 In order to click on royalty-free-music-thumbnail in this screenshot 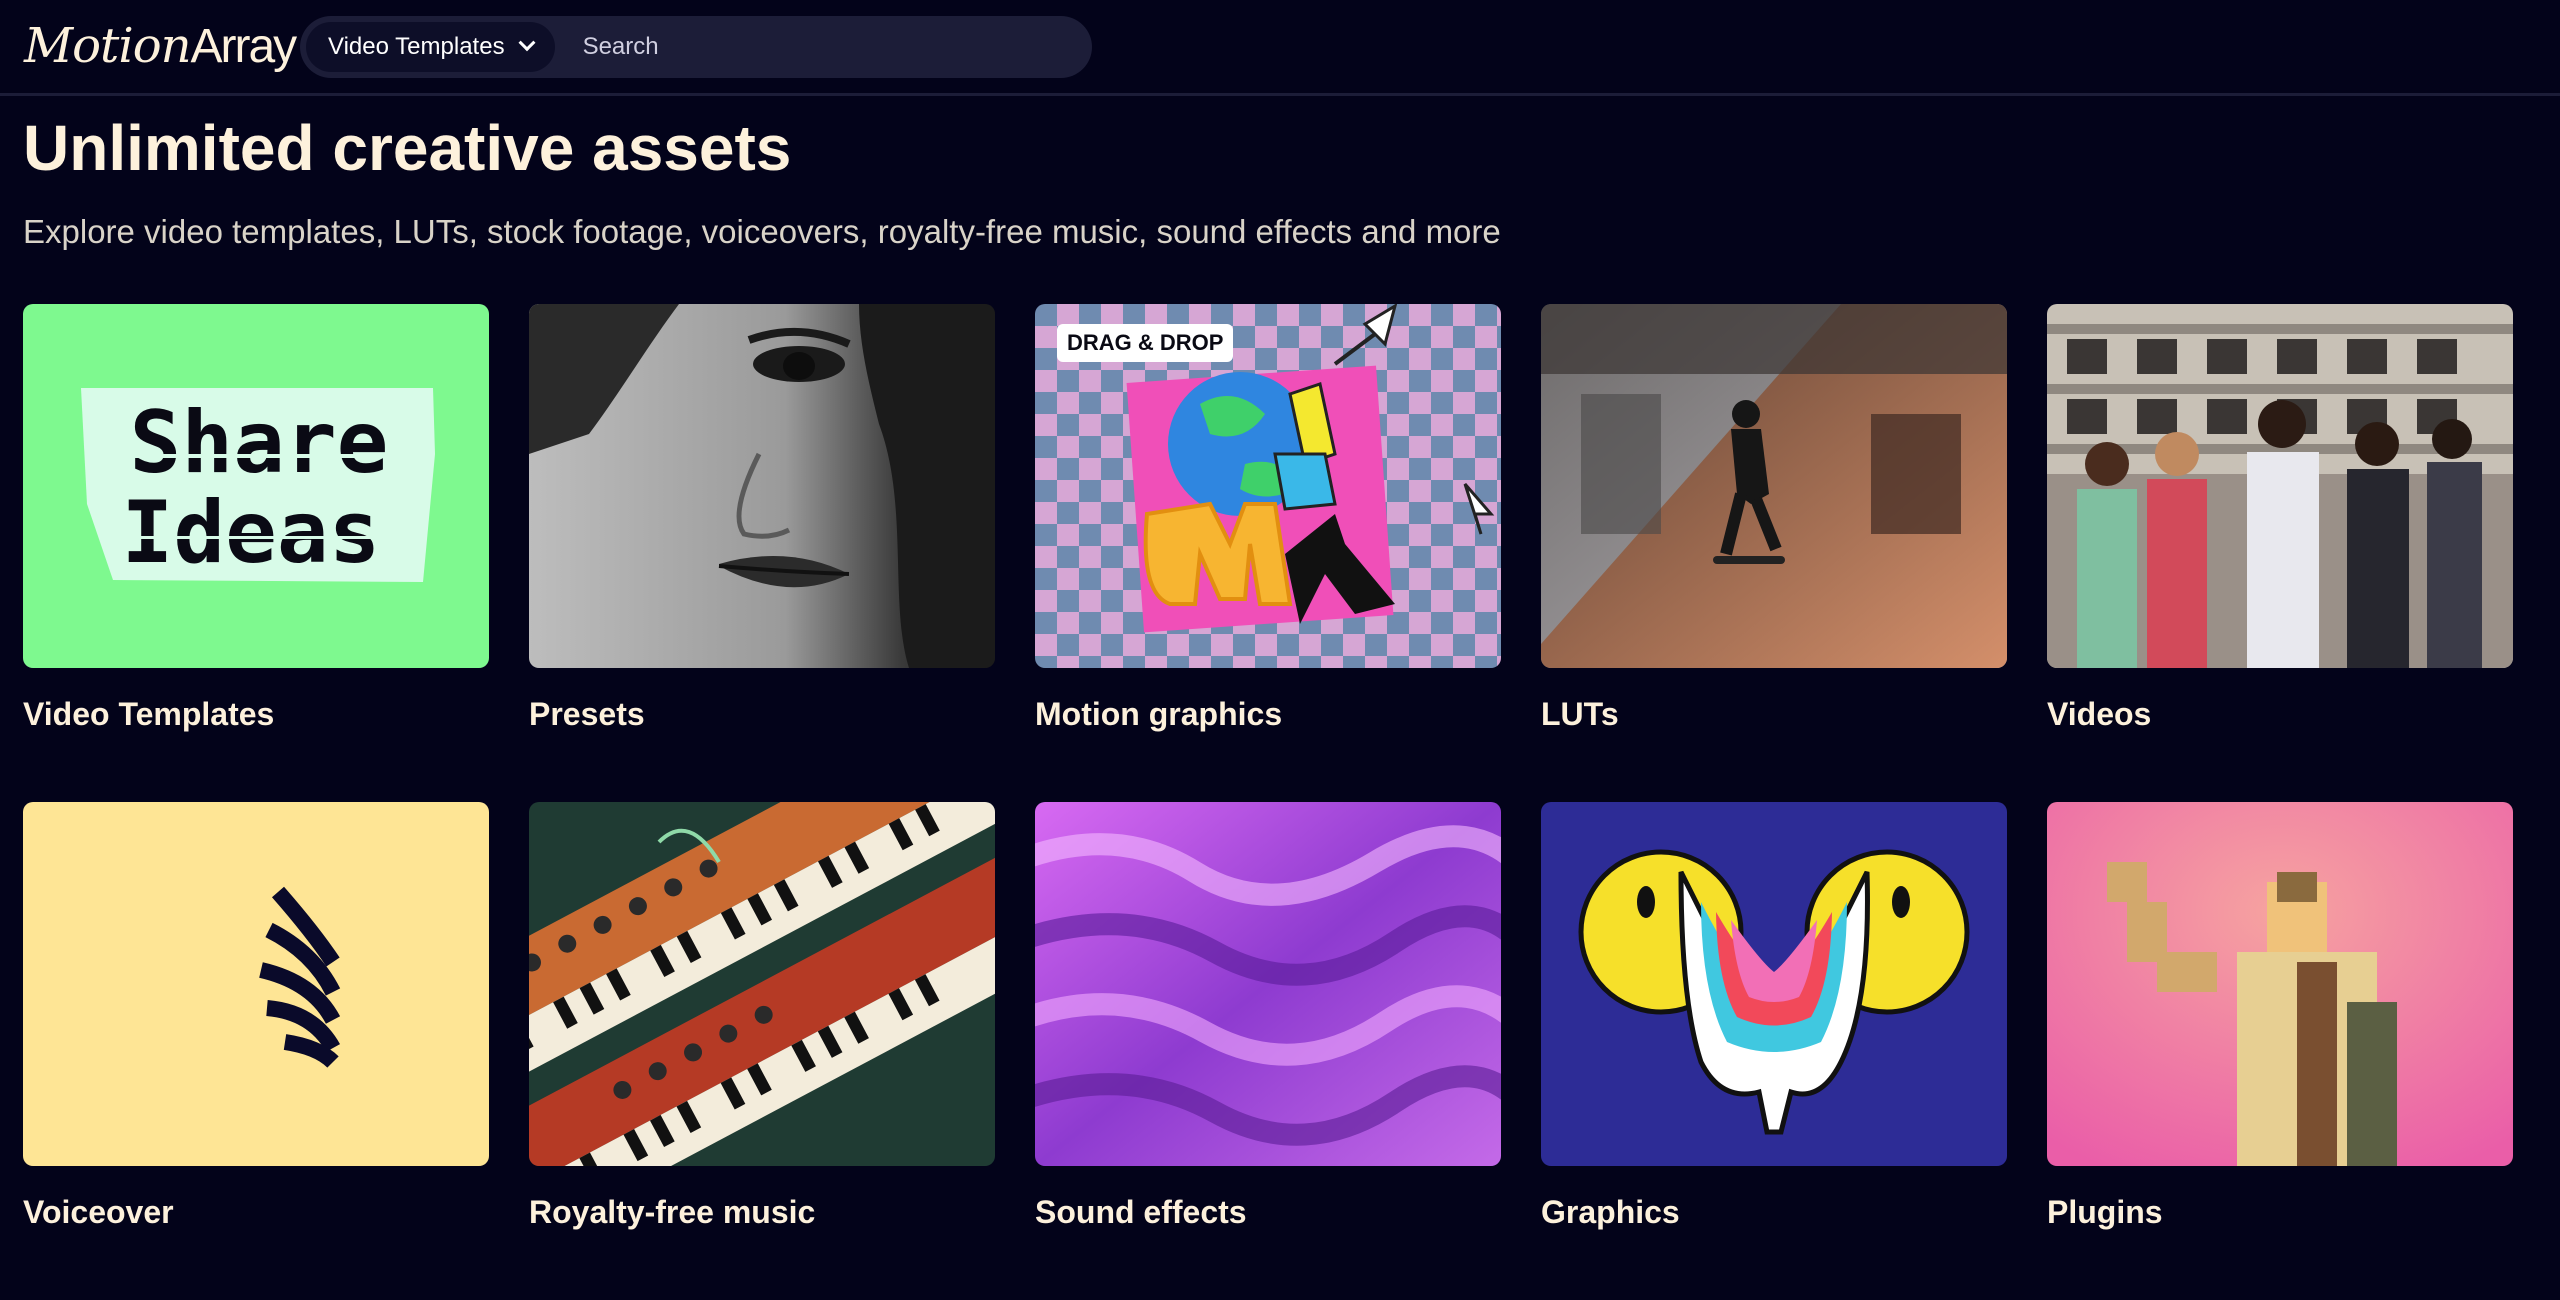, I will do `click(762, 984)`.